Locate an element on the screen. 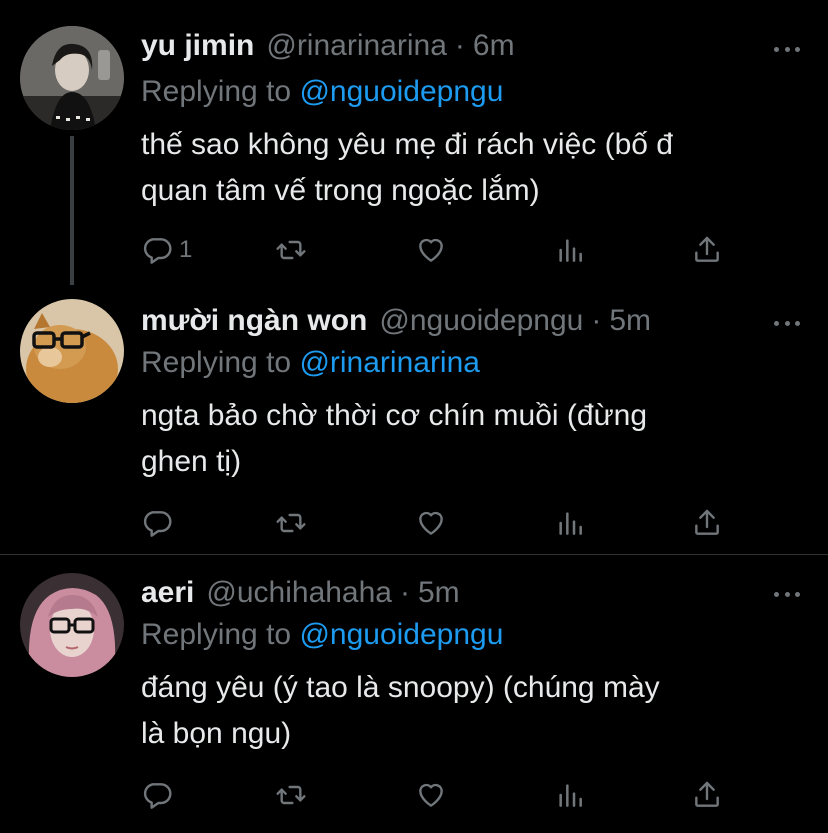 The image size is (828, 833). display-name: yu jimin is located at coordinates (197, 46).